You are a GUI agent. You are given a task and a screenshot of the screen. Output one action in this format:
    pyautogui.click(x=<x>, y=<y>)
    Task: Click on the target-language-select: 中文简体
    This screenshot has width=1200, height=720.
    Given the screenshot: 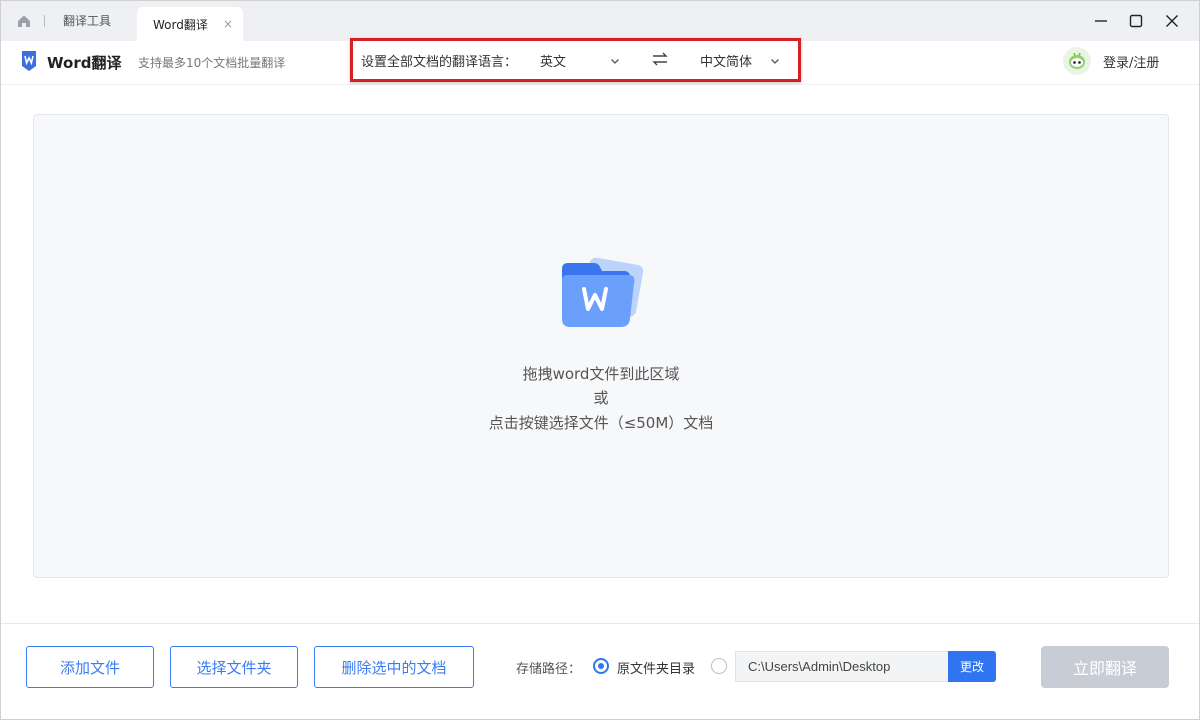 What is the action you would take?
    pyautogui.click(x=742, y=60)
    